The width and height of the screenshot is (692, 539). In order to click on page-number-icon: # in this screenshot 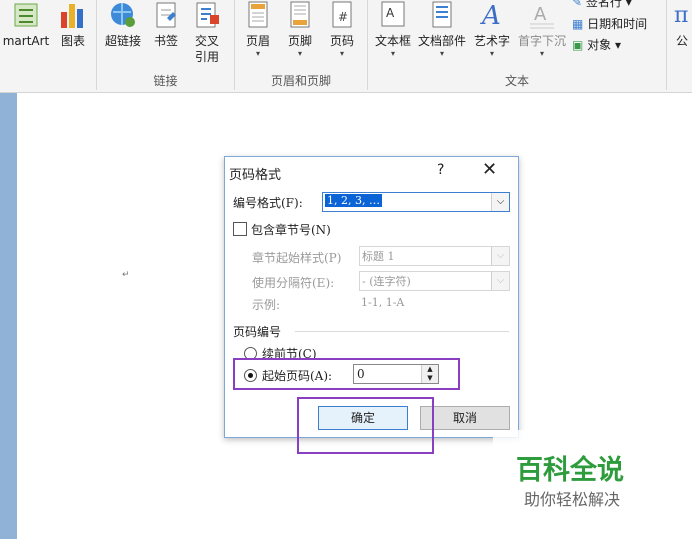, I will do `click(342, 14)`.